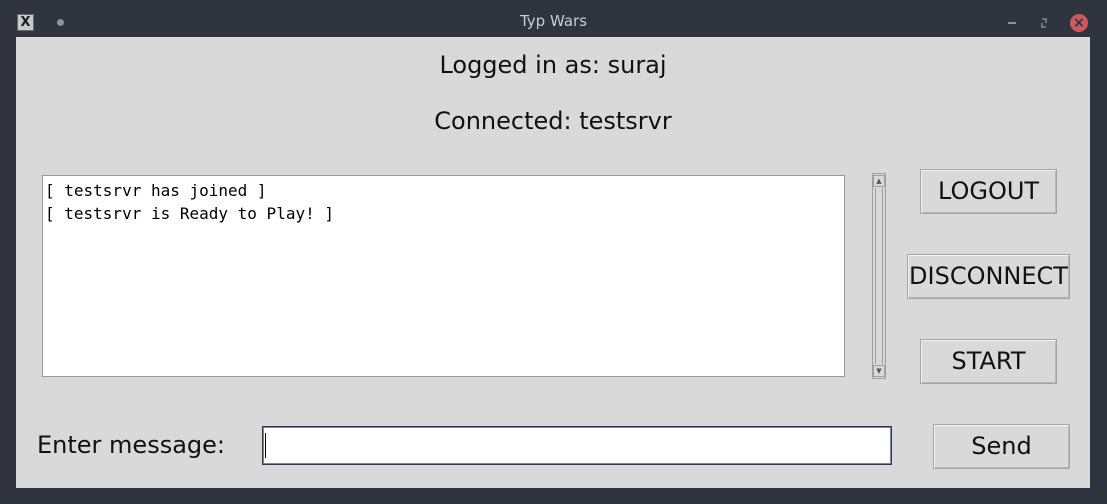 The image size is (1107, 504). What do you see at coordinates (988, 276) in the screenshot?
I see `disconnect-button: DISCONNECT` at bounding box center [988, 276].